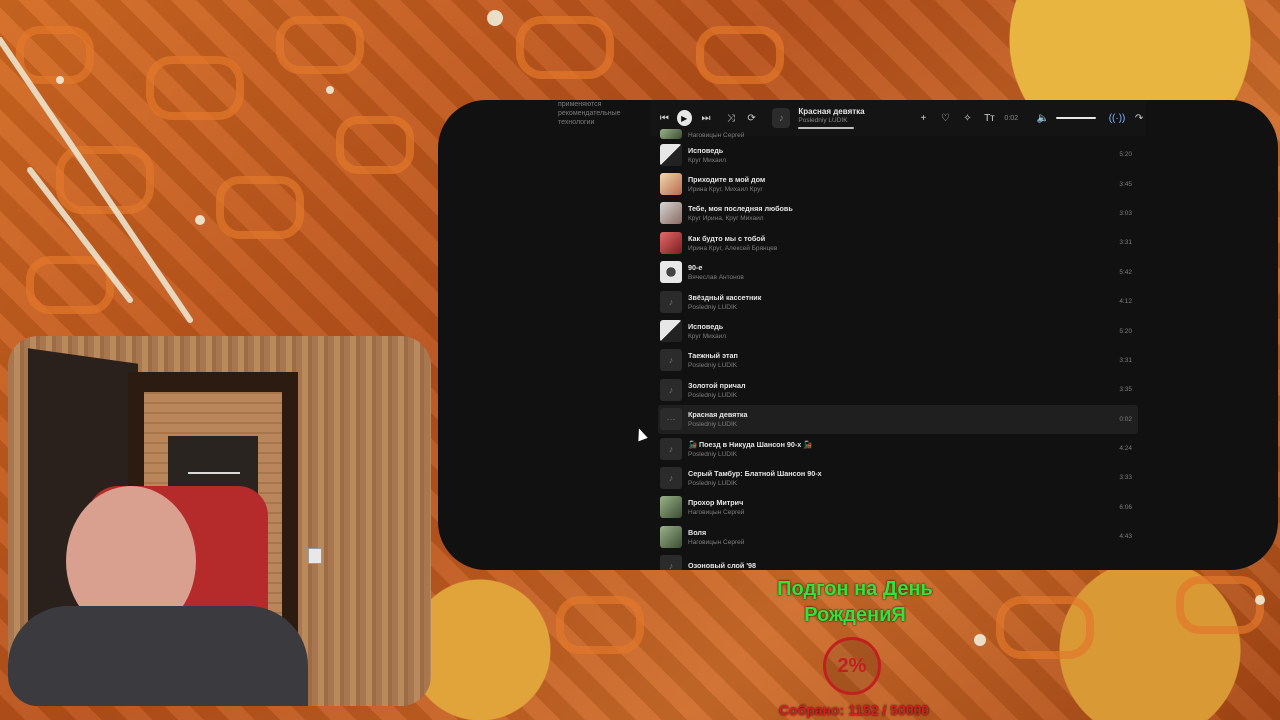 The image size is (1280, 720). Describe the element at coordinates (898, 272) in the screenshot. I see `track-row: 90-е Вячеслав Антонов 5:42` at that location.